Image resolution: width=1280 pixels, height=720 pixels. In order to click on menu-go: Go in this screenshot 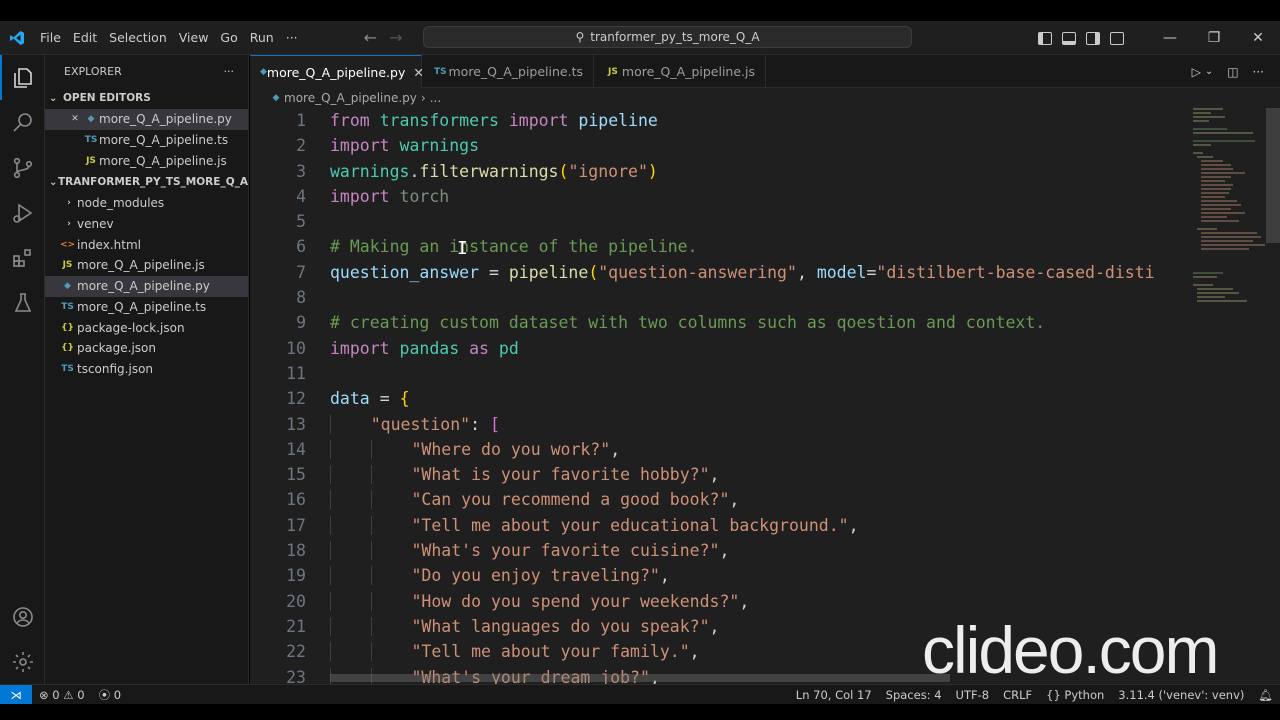, I will do `click(228, 38)`.